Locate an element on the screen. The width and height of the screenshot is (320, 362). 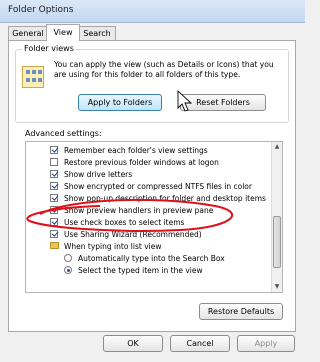
folder-views-icon is located at coordinates (33, 77).